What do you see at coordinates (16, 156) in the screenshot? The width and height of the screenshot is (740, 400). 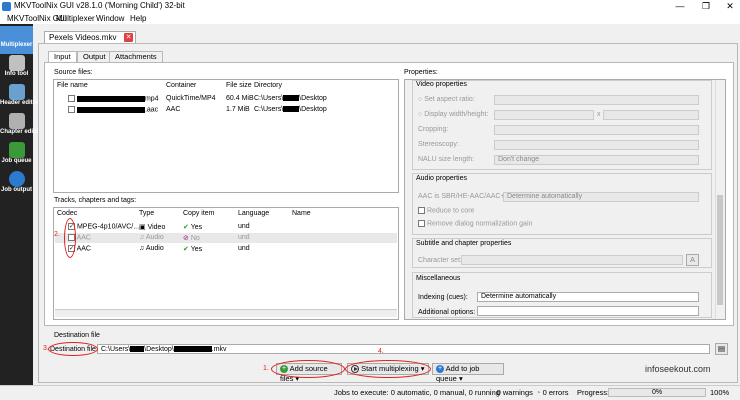 I see `sidebar-item-job-queue: Job queue` at bounding box center [16, 156].